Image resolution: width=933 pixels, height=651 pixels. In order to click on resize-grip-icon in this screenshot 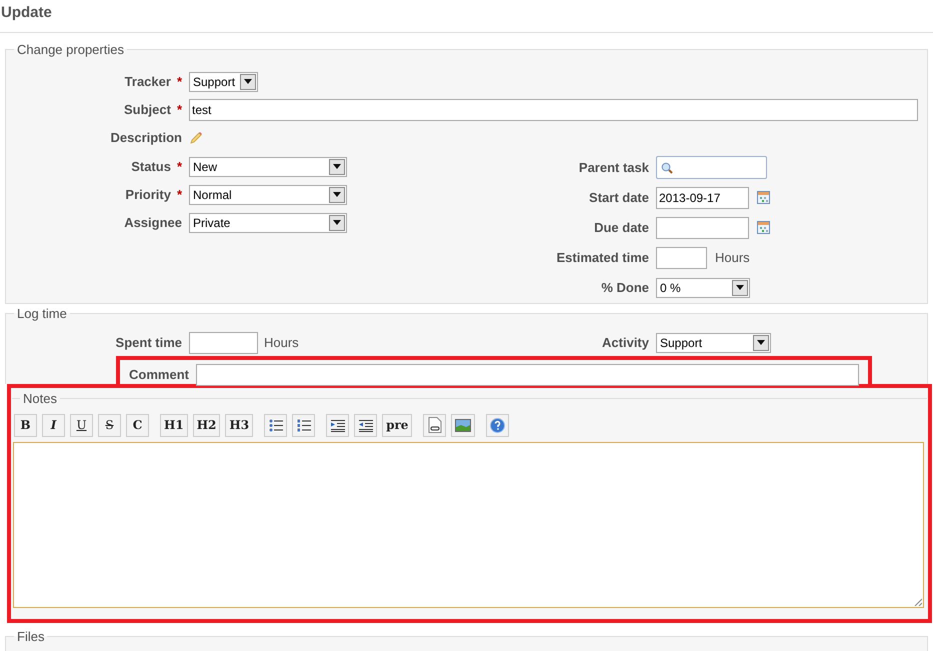, I will do `click(918, 602)`.